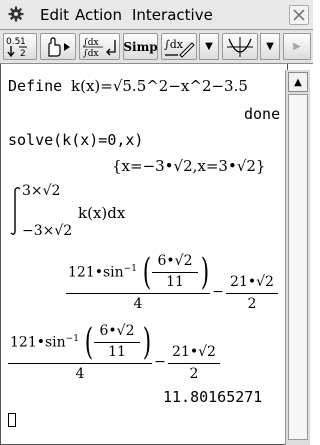 This screenshot has height=445, width=320. I want to click on integral-edit-button: ∫dx, so click(179, 46).